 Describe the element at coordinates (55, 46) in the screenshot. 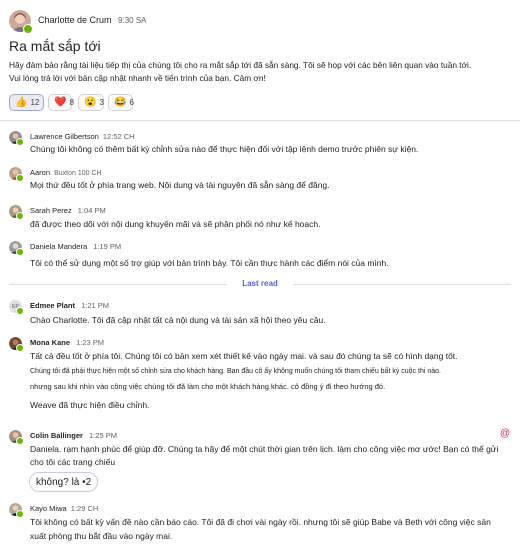

I see `post-title: Ra mắt sắp tới` at that location.